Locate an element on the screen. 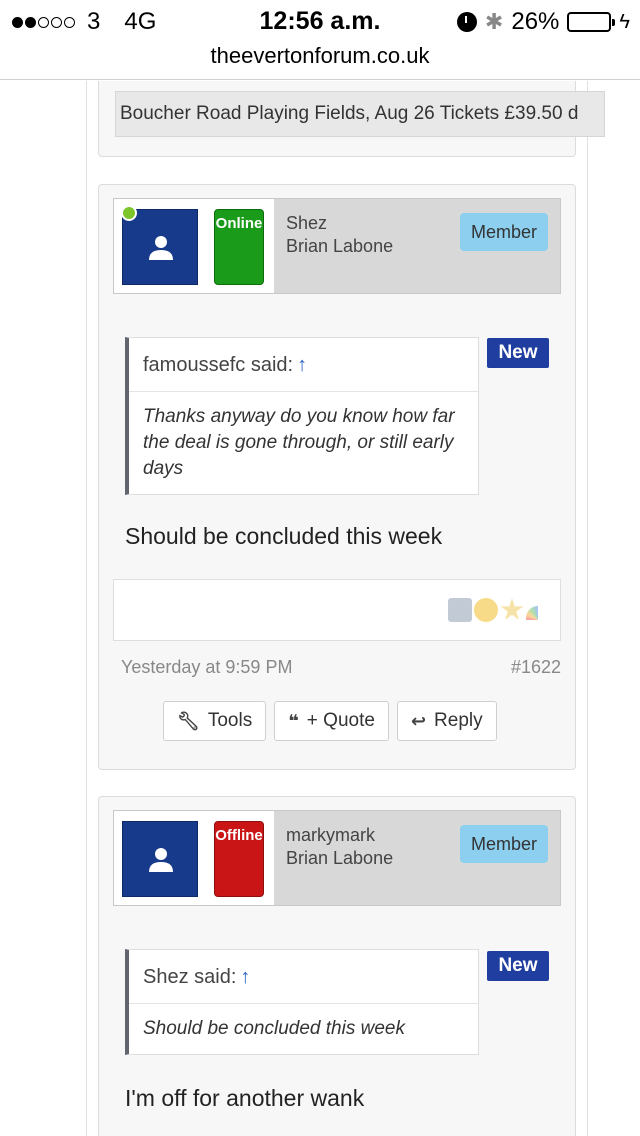  post-date: Yesterday at 9:59 PM is located at coordinates (206, 667).